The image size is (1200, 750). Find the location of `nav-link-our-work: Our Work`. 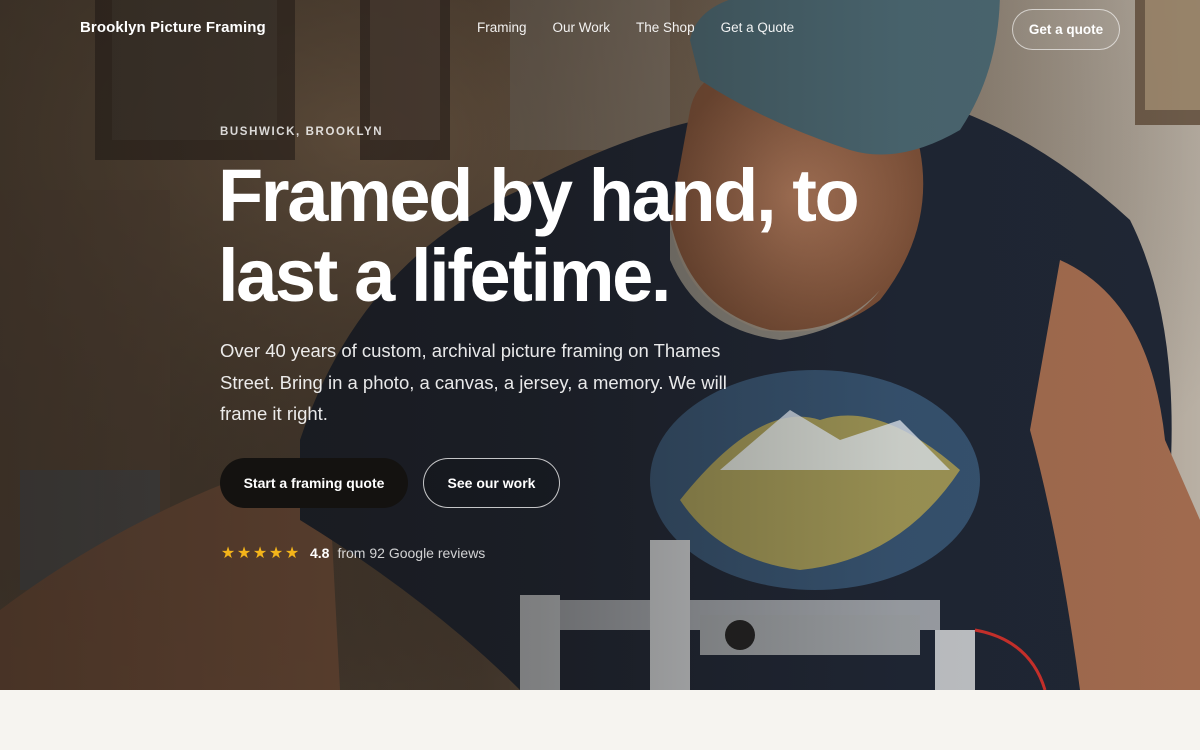

nav-link-our-work: Our Work is located at coordinates (582, 27).